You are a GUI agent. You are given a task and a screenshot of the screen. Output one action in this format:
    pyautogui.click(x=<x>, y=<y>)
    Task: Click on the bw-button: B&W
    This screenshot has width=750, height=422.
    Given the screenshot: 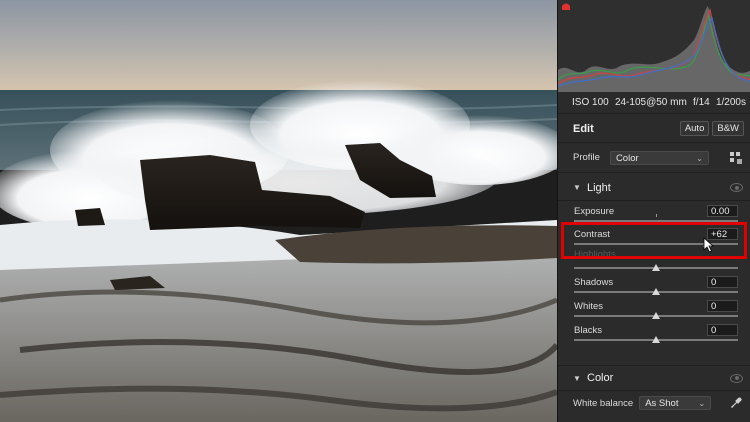 What is the action you would take?
    pyautogui.click(x=728, y=128)
    